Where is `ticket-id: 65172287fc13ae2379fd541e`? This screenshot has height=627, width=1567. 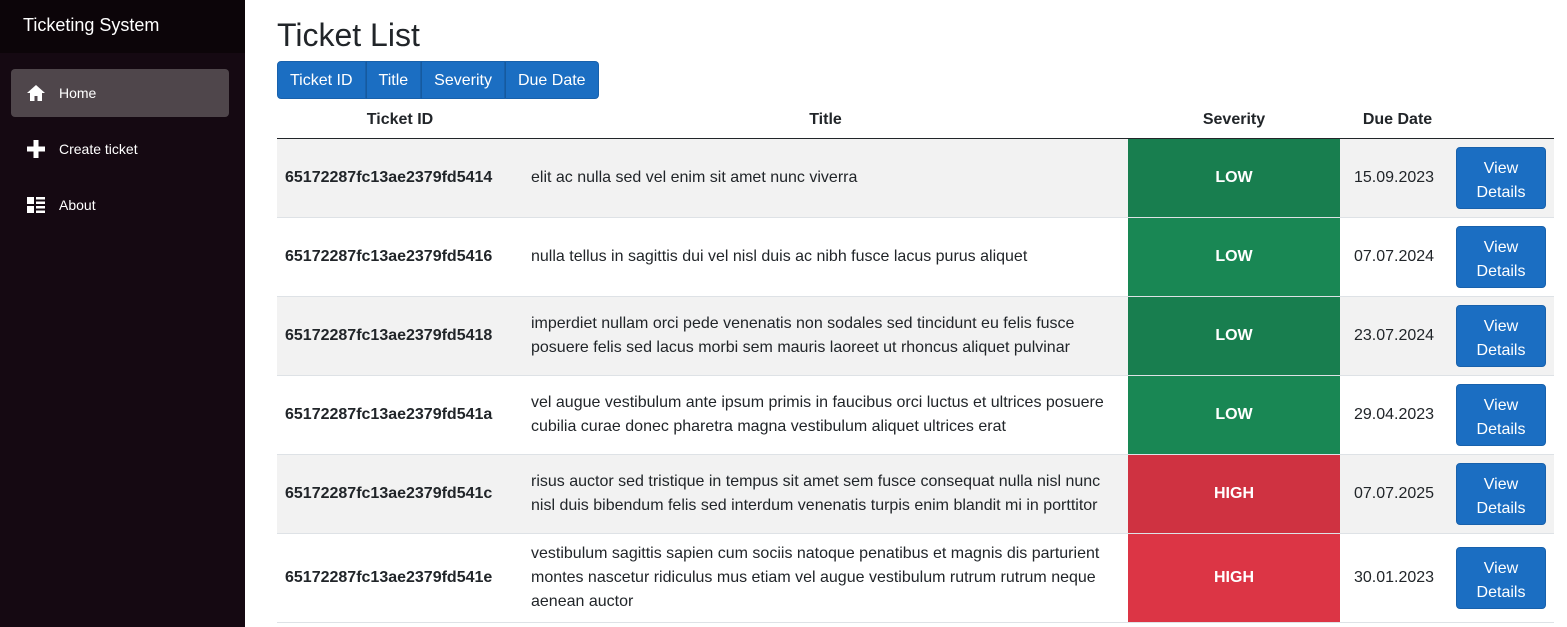 ticket-id: 65172287fc13ae2379fd541e is located at coordinates (389, 577).